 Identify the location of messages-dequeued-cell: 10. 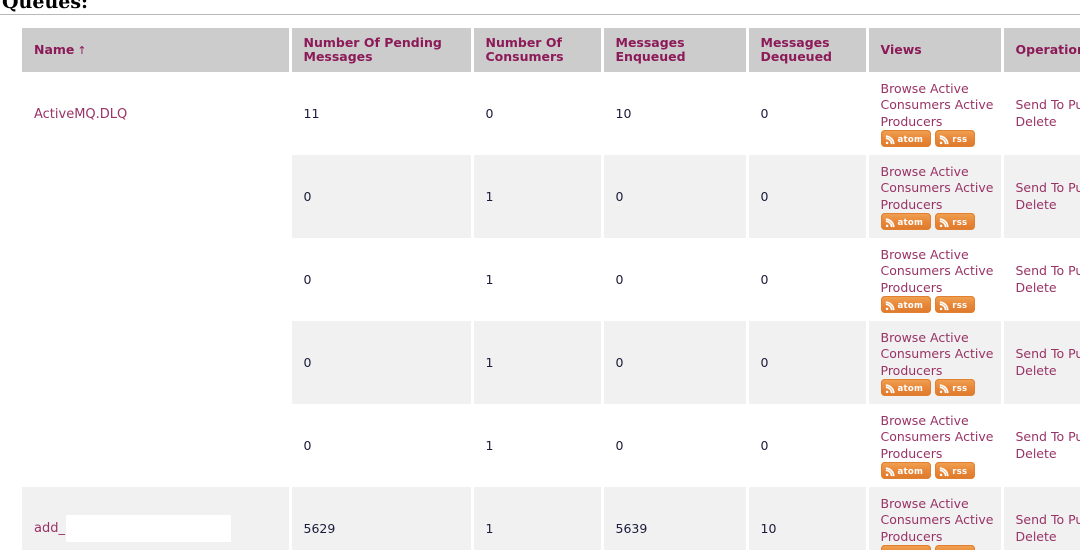
(808, 518).